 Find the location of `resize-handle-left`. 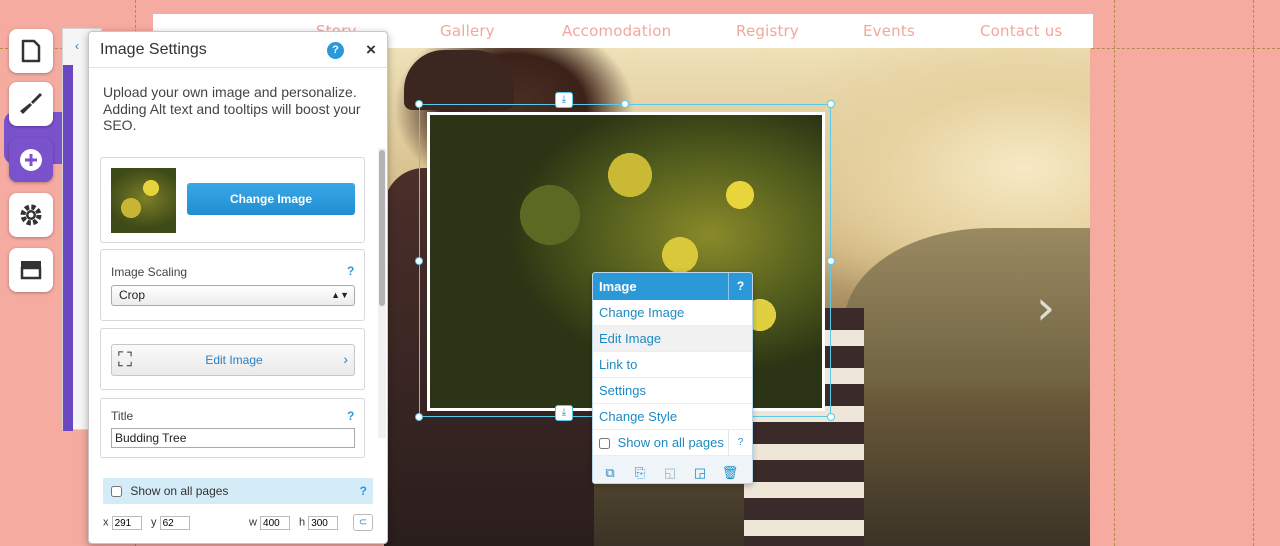

resize-handle-left is located at coordinates (419, 261).